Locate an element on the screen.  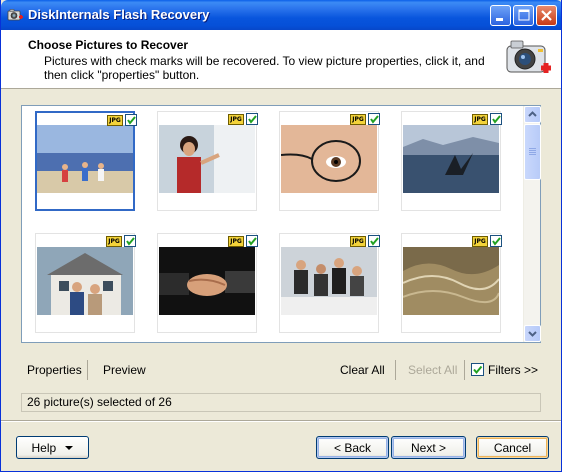
chevron-down-icon is located at coordinates (532, 334).